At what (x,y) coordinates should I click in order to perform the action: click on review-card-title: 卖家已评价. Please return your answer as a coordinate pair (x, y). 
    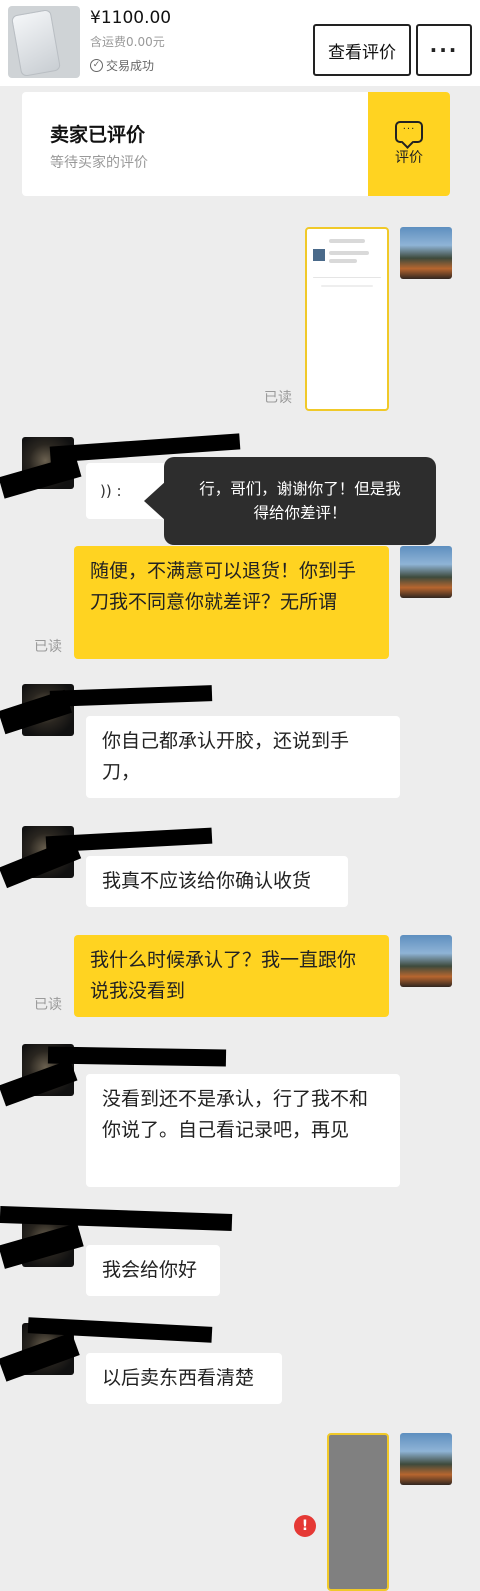
    Looking at the image, I should click on (98, 135).